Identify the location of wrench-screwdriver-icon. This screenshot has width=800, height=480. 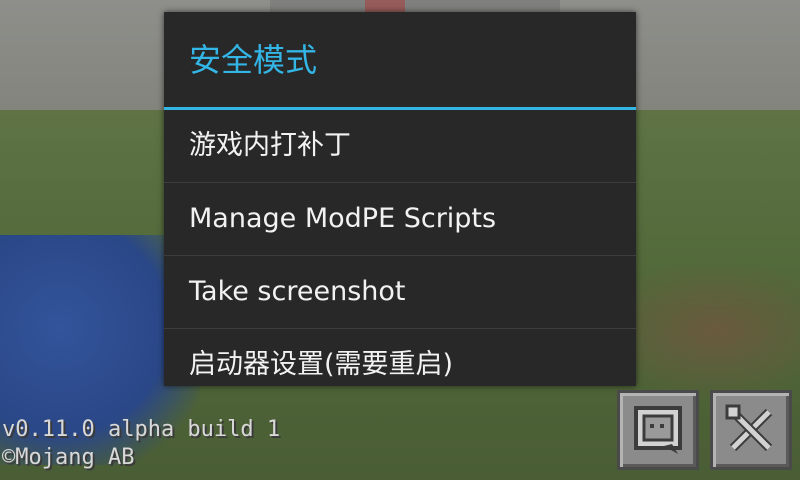
(749, 428).